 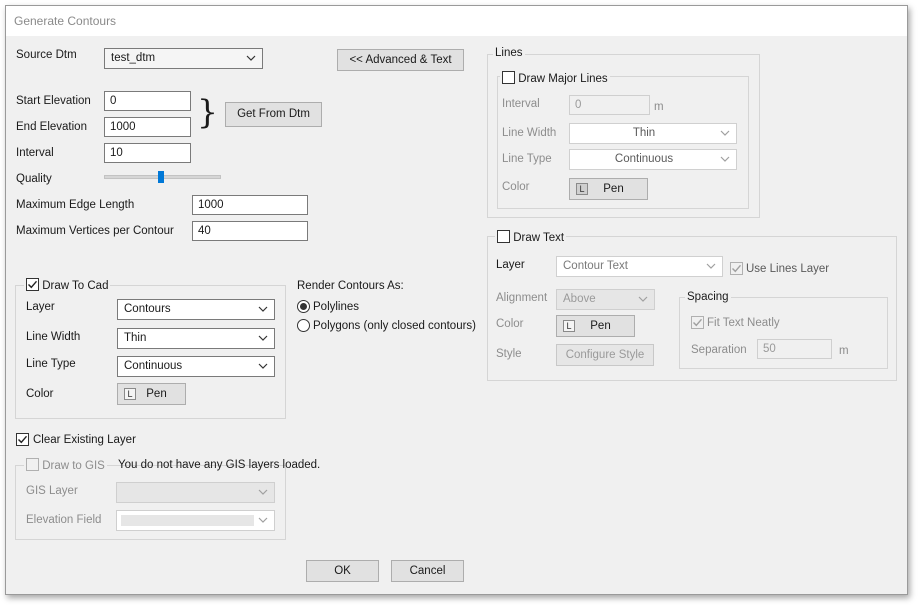 I want to click on major-color-button: L Pen, so click(x=608, y=189).